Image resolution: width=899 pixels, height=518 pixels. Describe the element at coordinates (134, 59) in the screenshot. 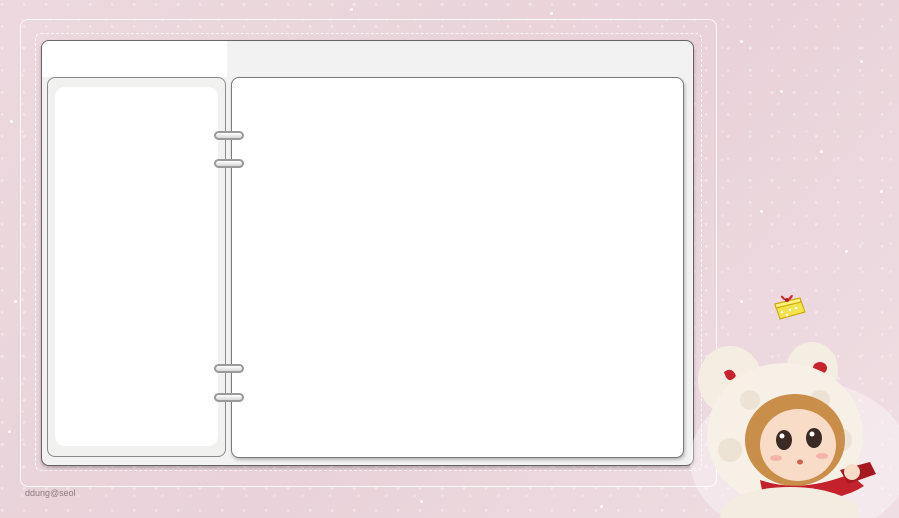

I see `binder-tab` at that location.